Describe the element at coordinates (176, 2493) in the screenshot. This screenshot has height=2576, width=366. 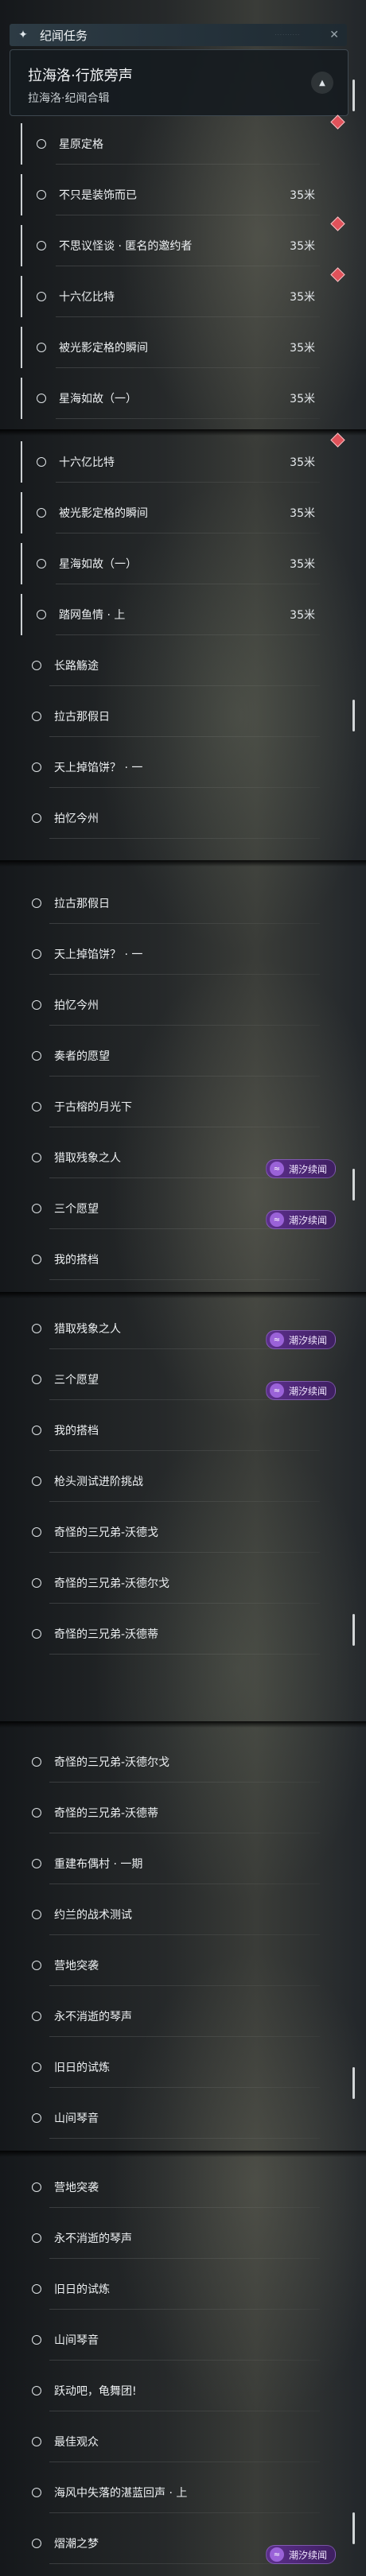
I see `mission-row: 海风中失落的湛蓝回声 · 上` at that location.